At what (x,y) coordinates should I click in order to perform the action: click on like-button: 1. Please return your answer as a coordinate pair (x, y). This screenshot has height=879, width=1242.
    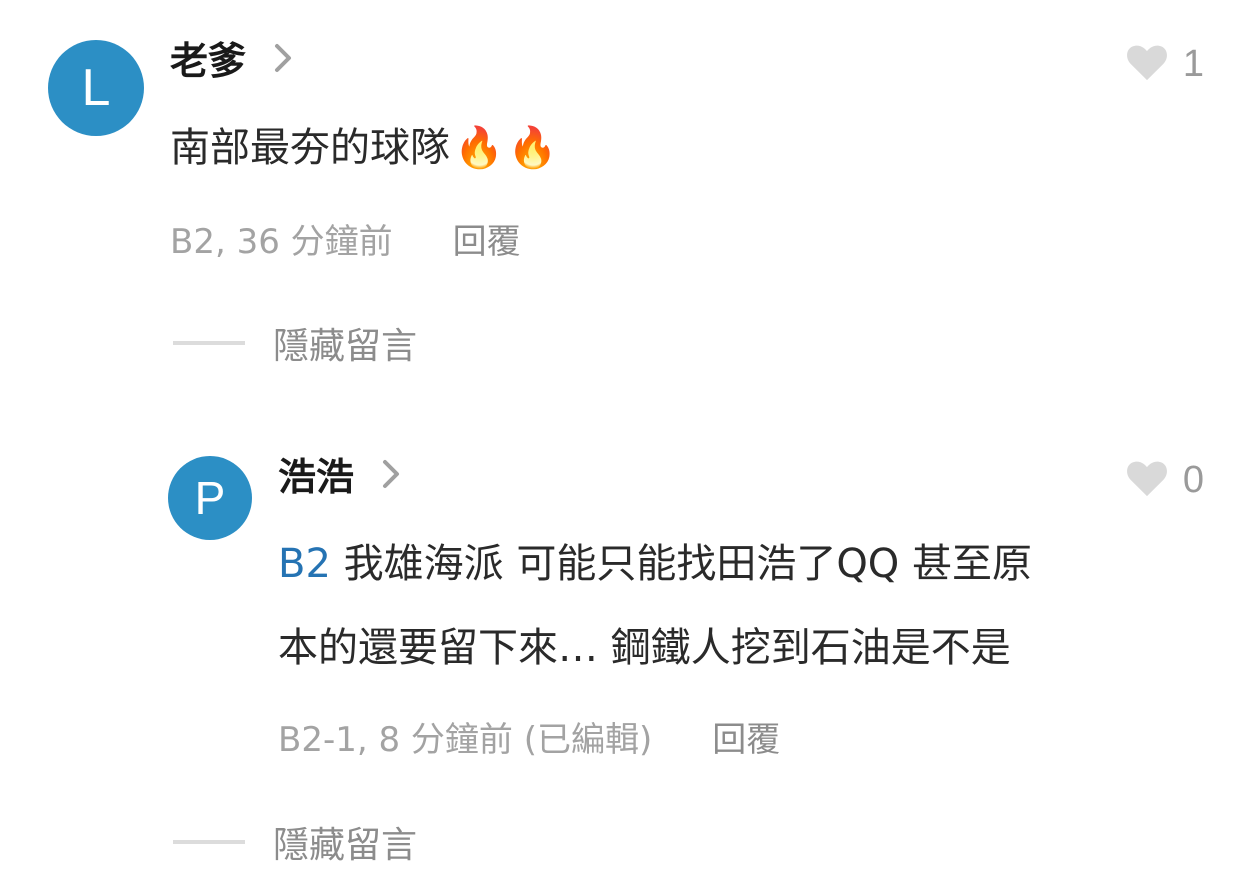
    Looking at the image, I should click on (1164, 64).